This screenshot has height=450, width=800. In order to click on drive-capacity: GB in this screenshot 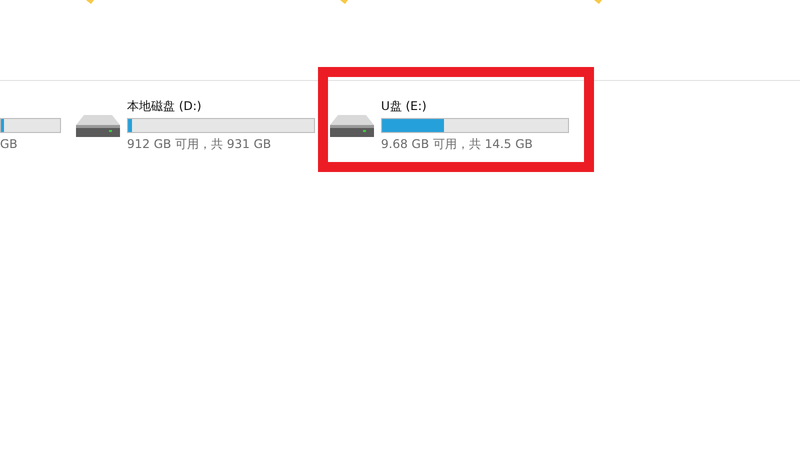, I will do `click(9, 144)`.